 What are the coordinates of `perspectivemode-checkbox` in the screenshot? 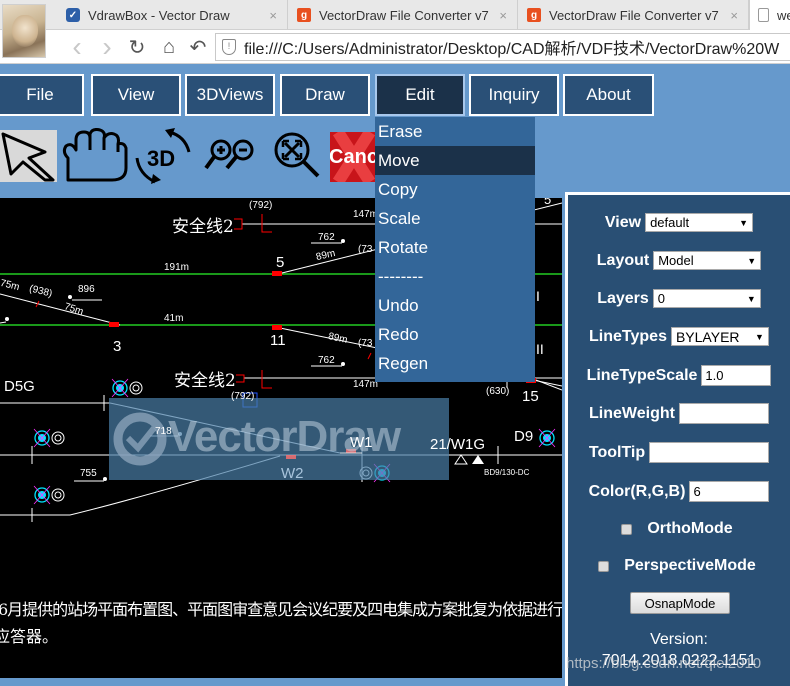 It's located at (604, 566).